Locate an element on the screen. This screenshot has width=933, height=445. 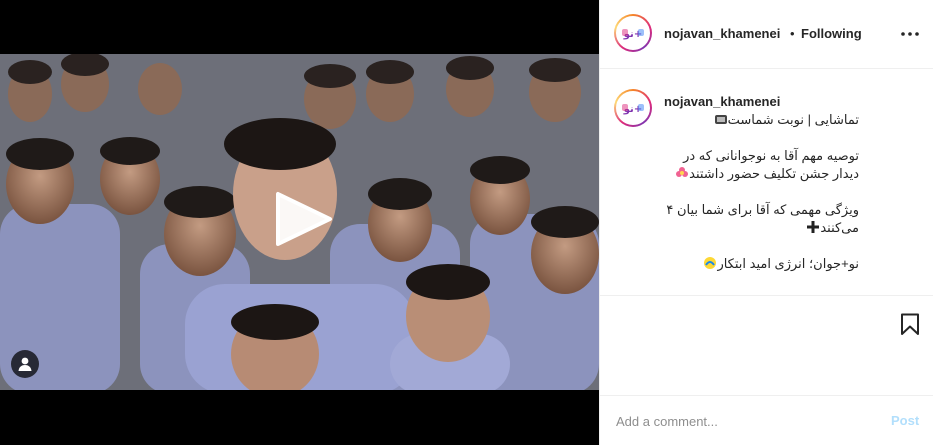
plus-icon is located at coordinates (813, 227).